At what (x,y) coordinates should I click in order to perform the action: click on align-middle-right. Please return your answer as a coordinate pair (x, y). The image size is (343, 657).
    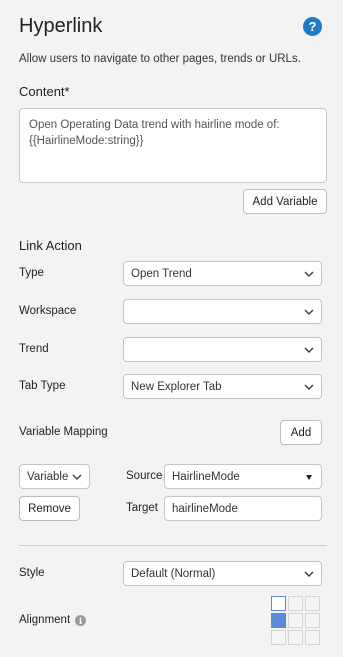
    Looking at the image, I should click on (312, 620).